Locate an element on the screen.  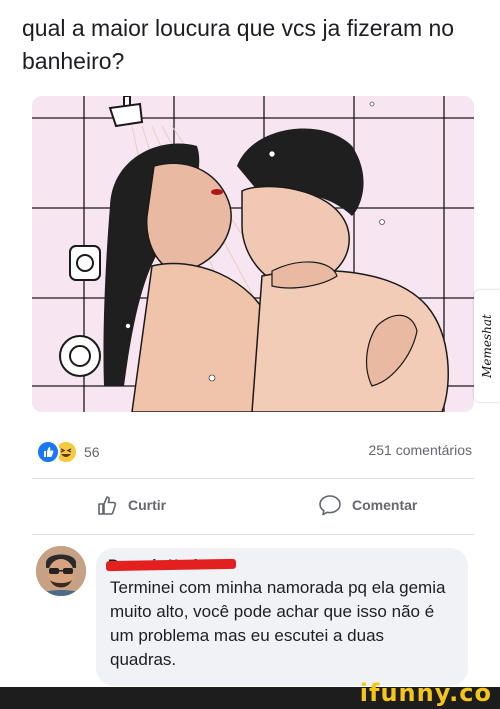
thumbs-up-icon is located at coordinates (107, 505).